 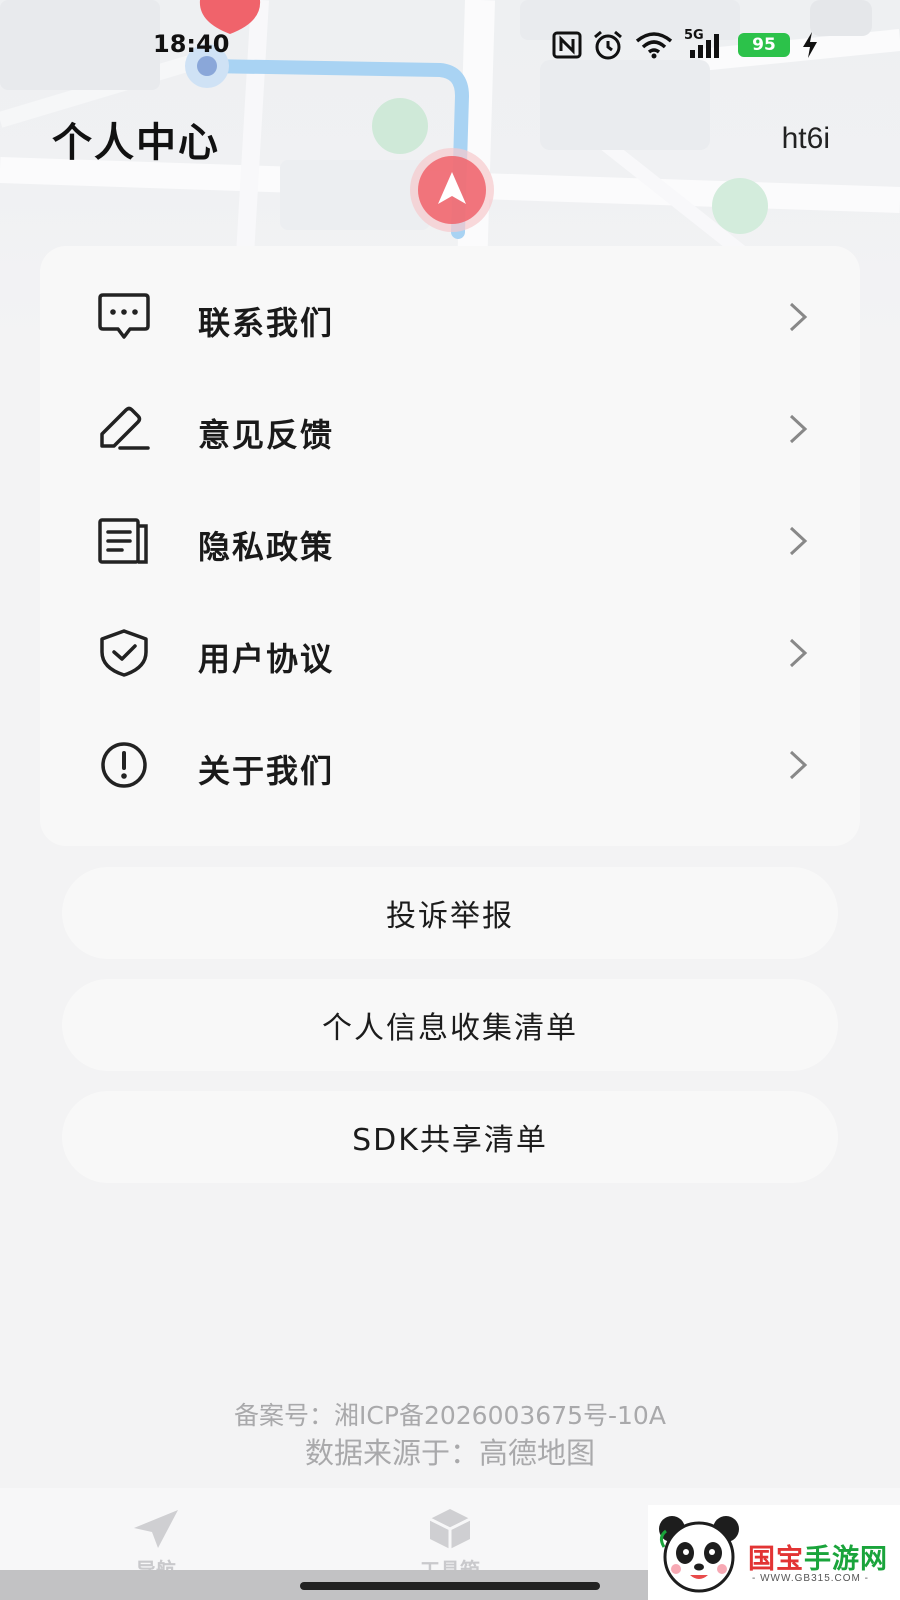 What do you see at coordinates (191, 44) in the screenshot?
I see `status-time: 18:40` at bounding box center [191, 44].